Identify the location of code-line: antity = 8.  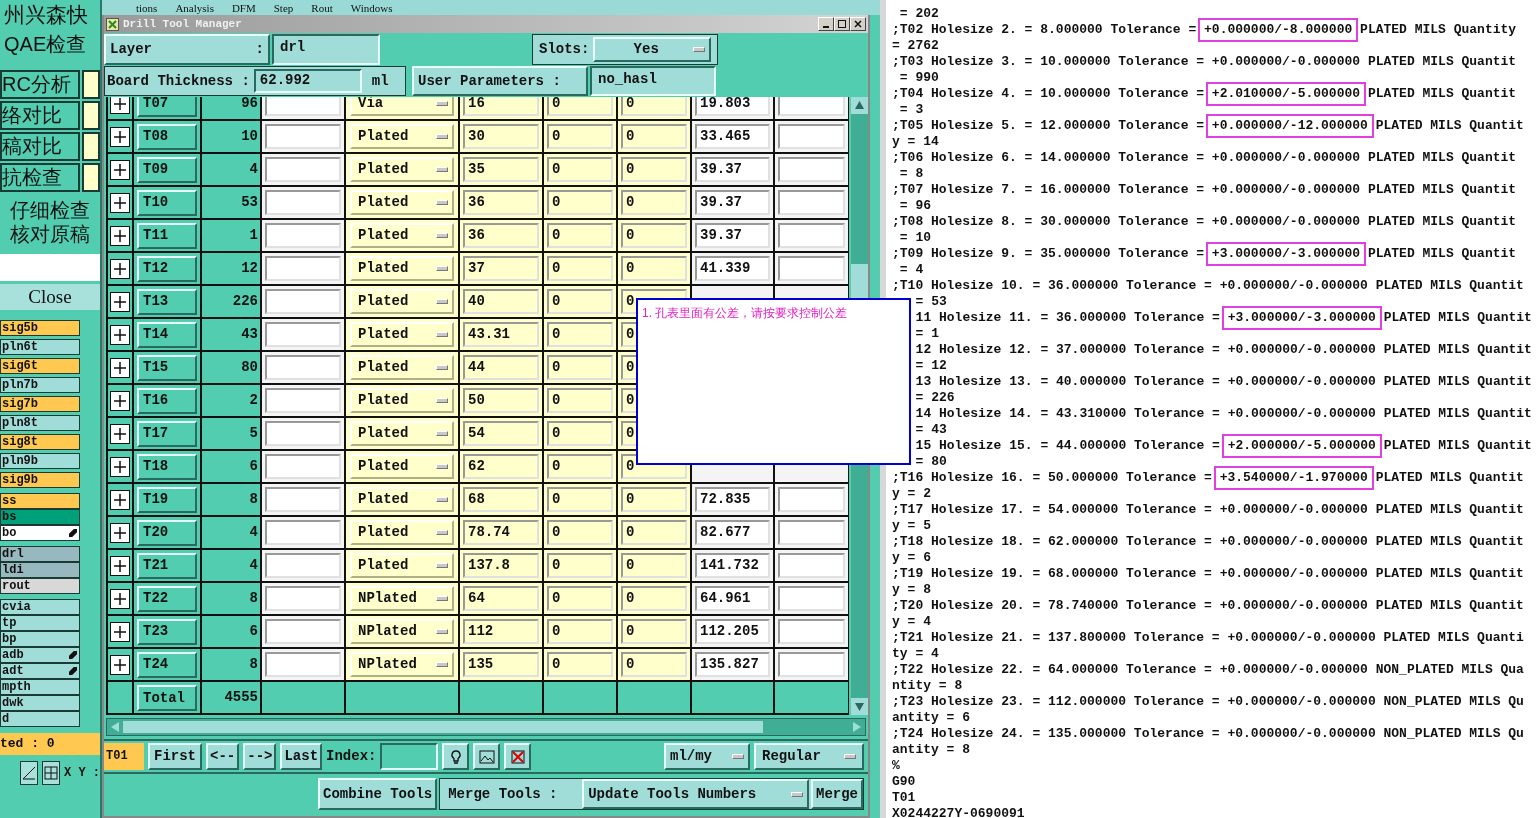
(931, 750).